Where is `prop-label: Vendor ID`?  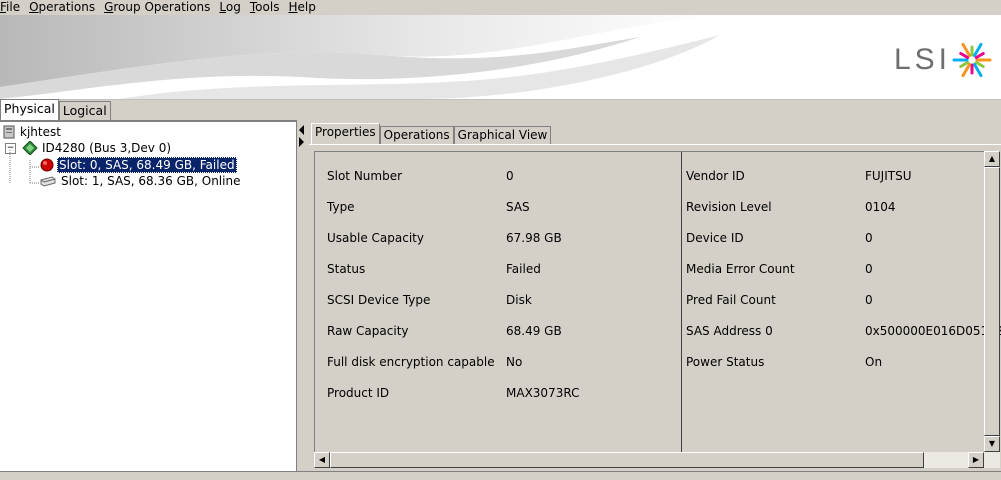 prop-label: Vendor ID is located at coordinates (715, 176).